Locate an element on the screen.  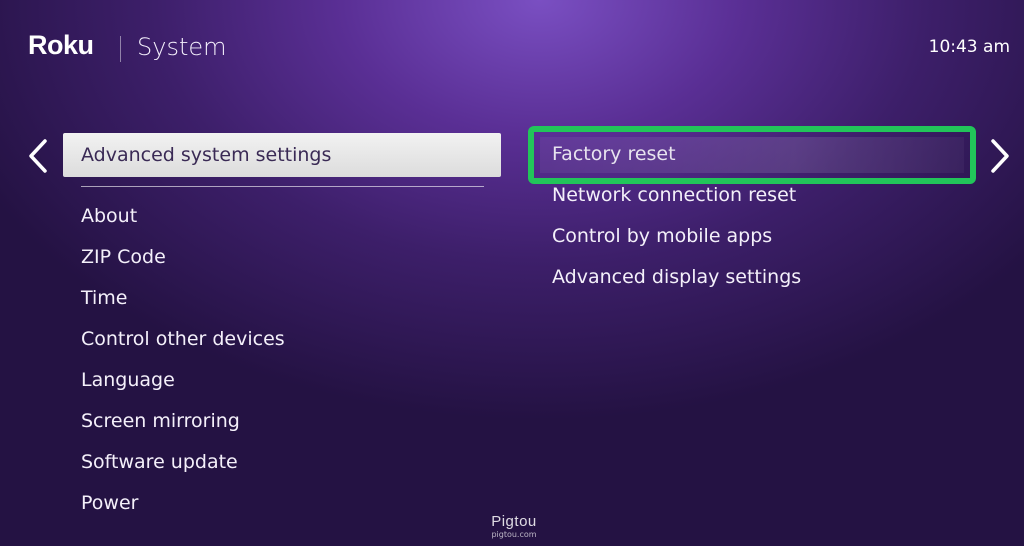
menu-item-power: Power is located at coordinates (183, 505).